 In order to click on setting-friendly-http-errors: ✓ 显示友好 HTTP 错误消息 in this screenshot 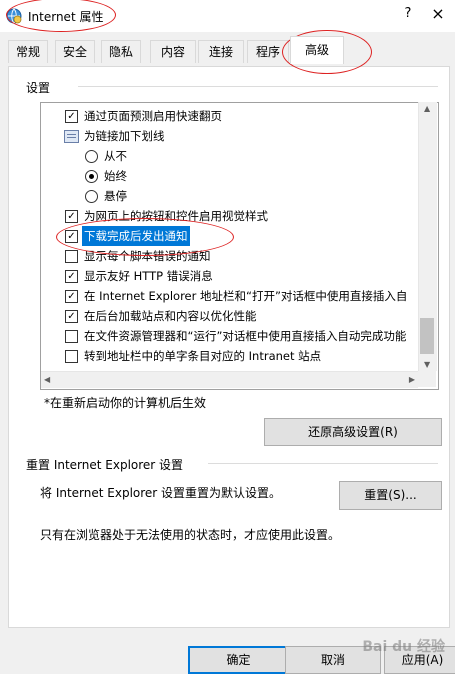, I will do `click(230, 276)`.